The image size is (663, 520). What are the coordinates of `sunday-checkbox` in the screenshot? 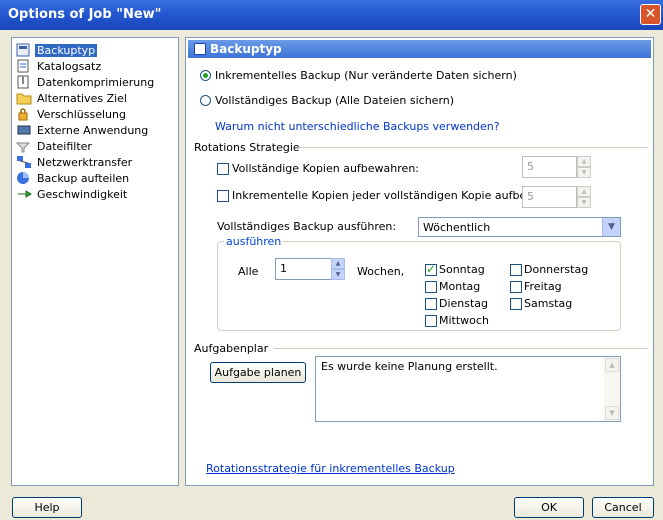 It's located at (431, 269).